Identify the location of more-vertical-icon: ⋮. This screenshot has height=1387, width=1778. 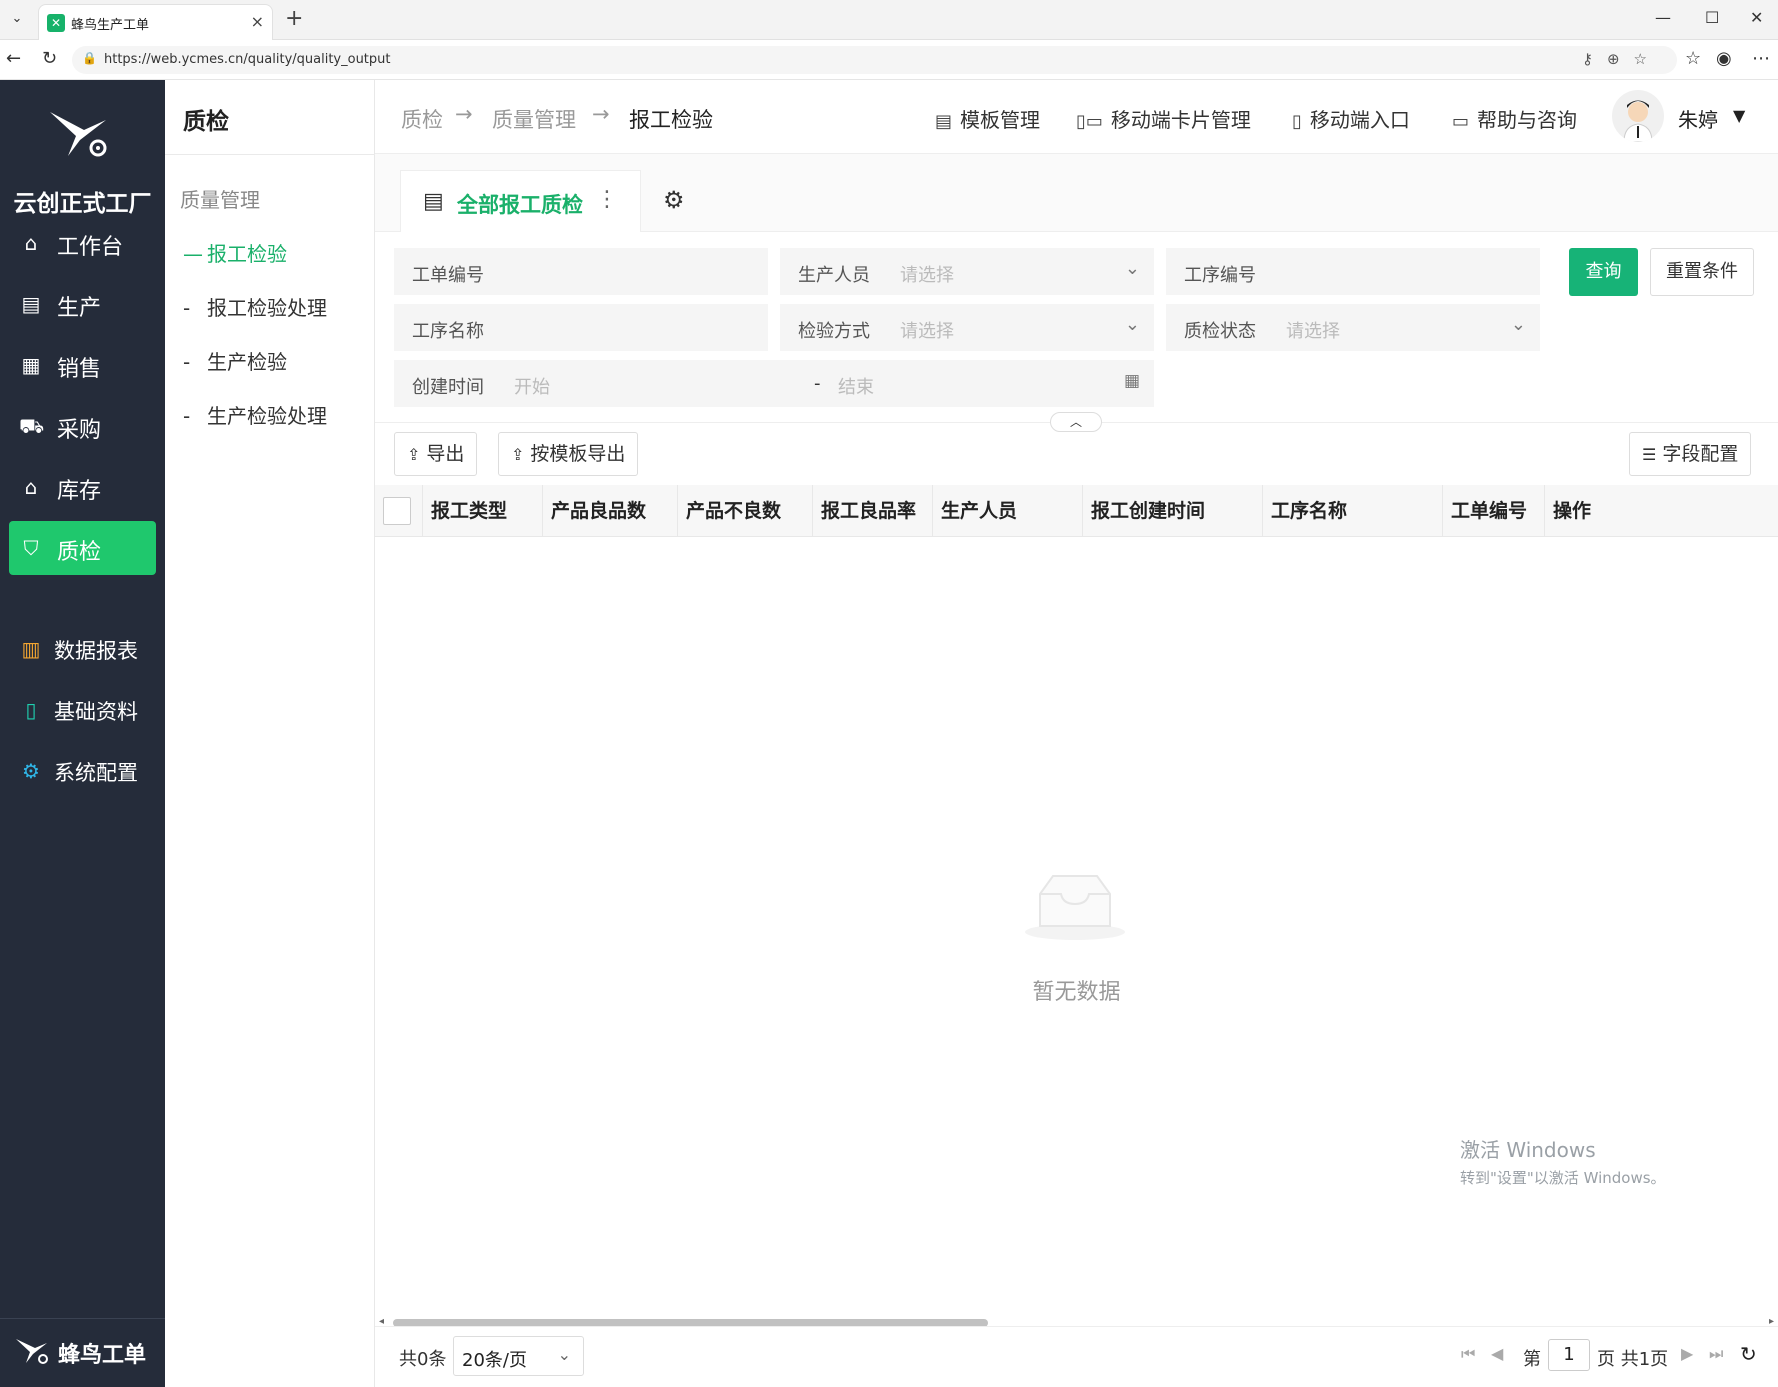
(607, 199).